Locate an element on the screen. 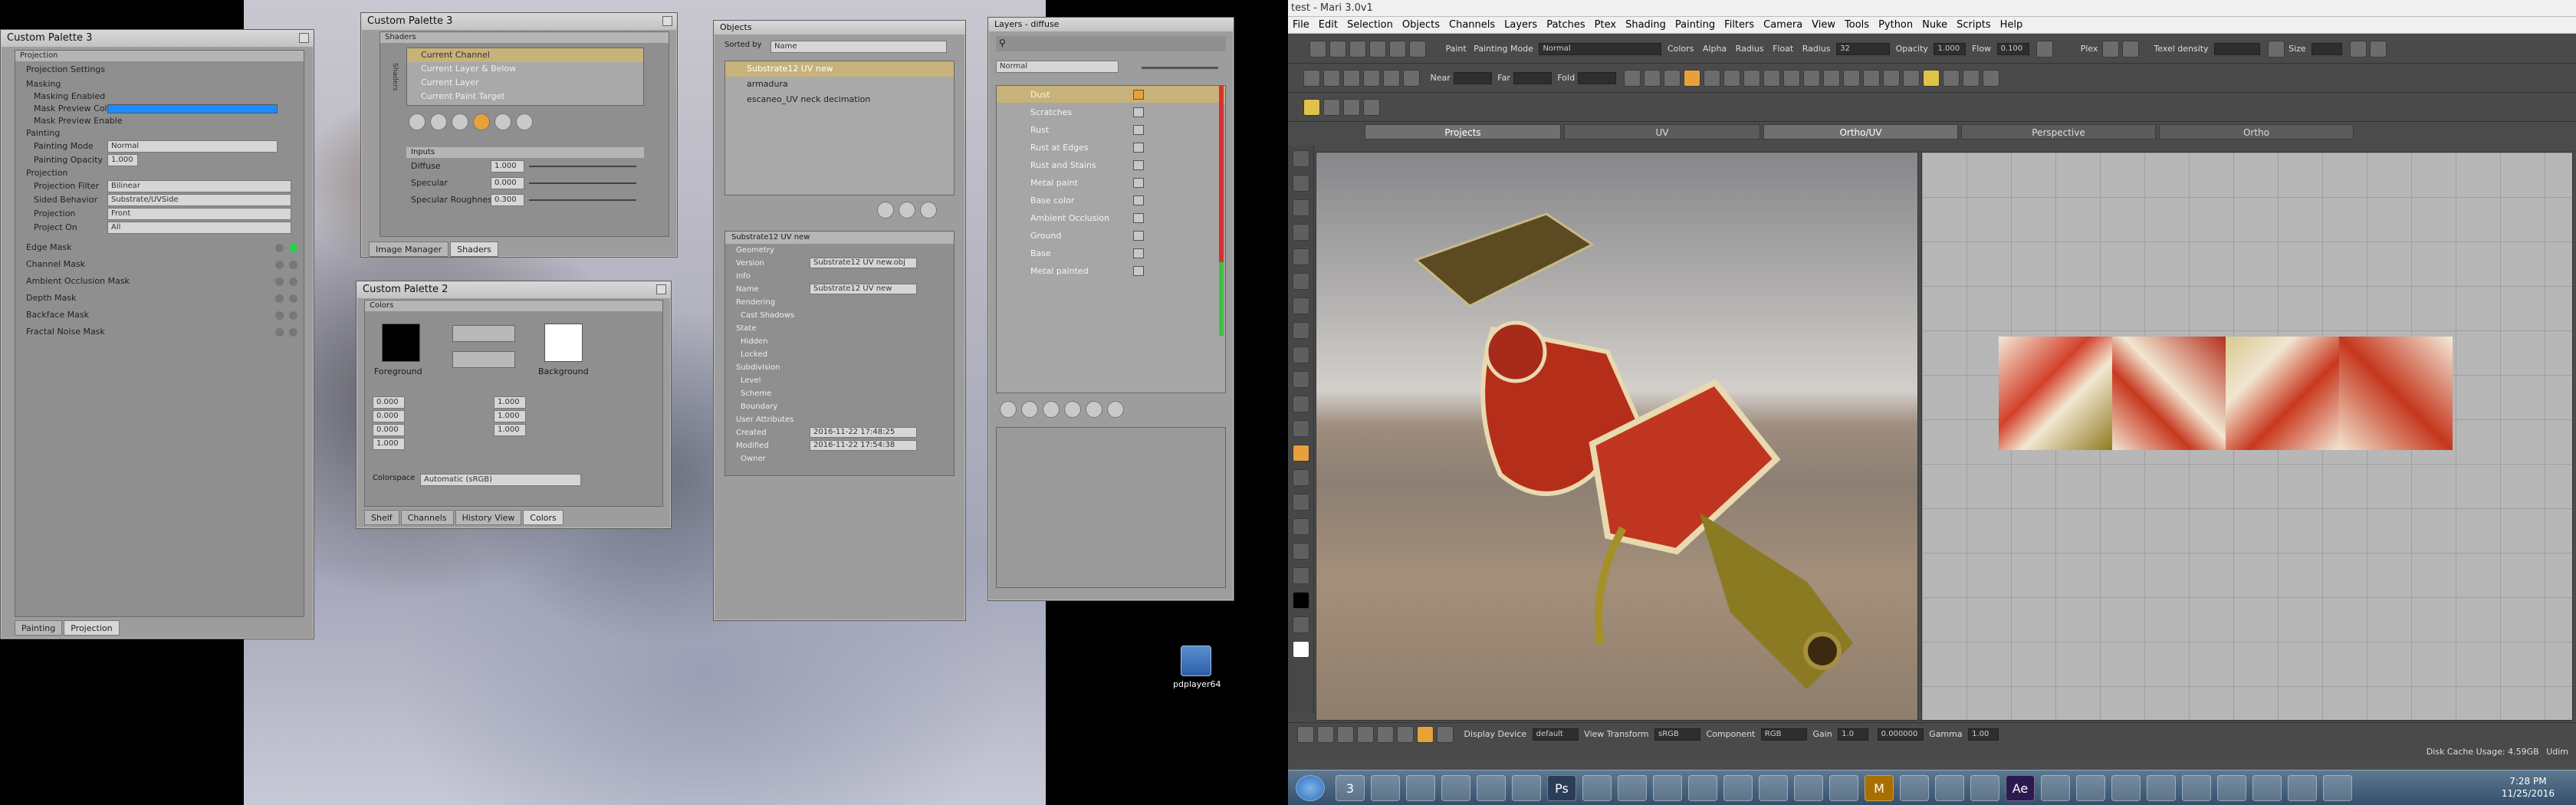  drop-tool-icon is located at coordinates (1301, 306).